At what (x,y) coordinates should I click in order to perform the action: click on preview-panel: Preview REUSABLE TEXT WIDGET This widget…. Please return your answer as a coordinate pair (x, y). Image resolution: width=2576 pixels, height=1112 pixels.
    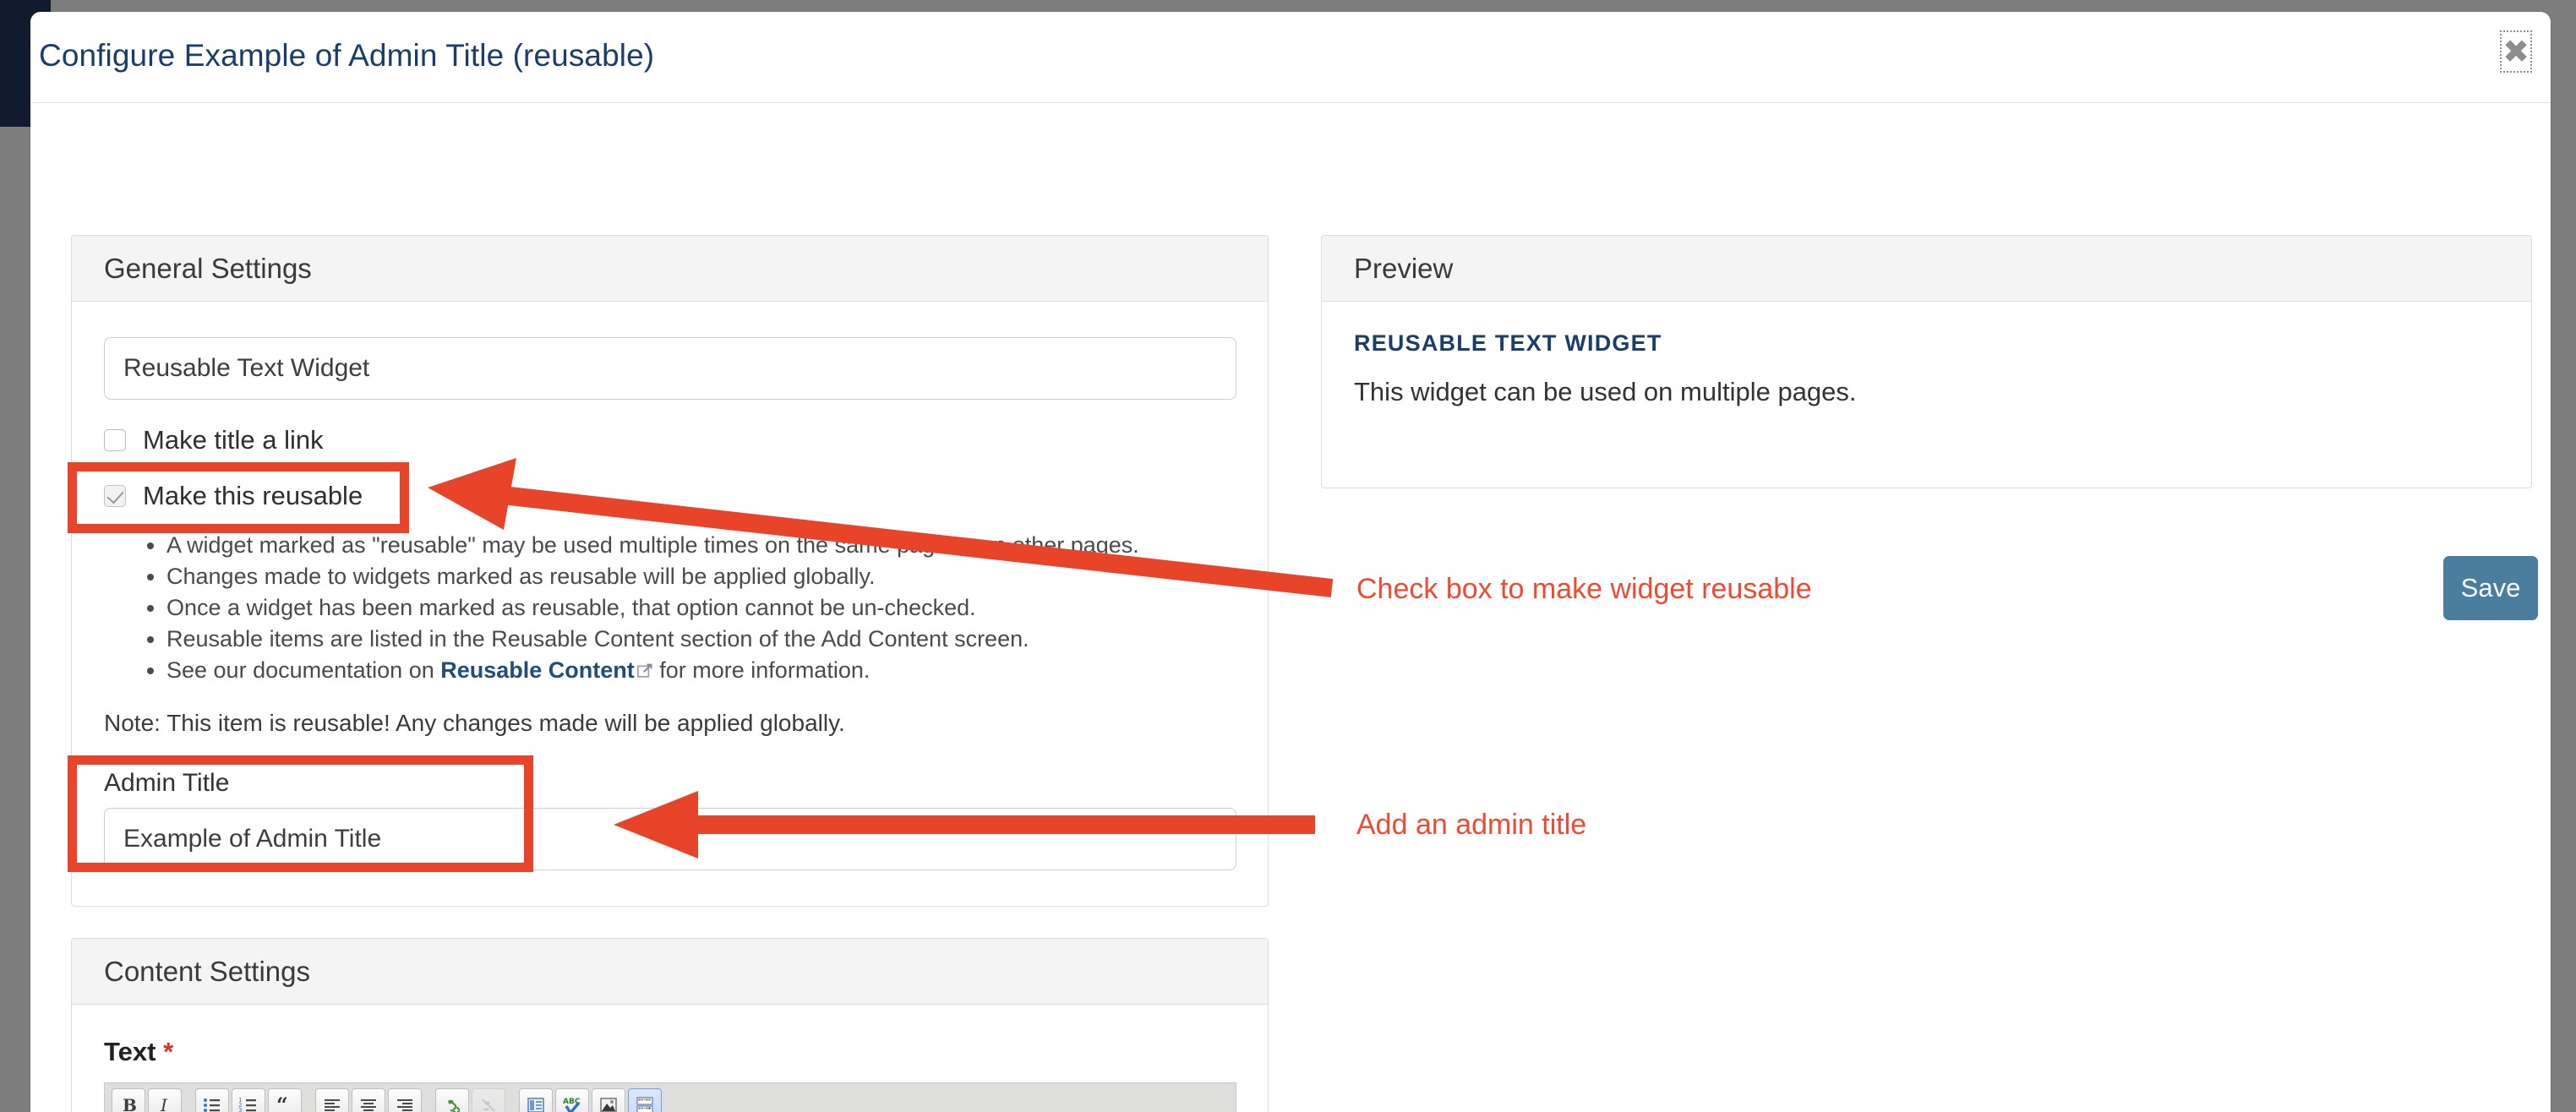
    Looking at the image, I should click on (1926, 361).